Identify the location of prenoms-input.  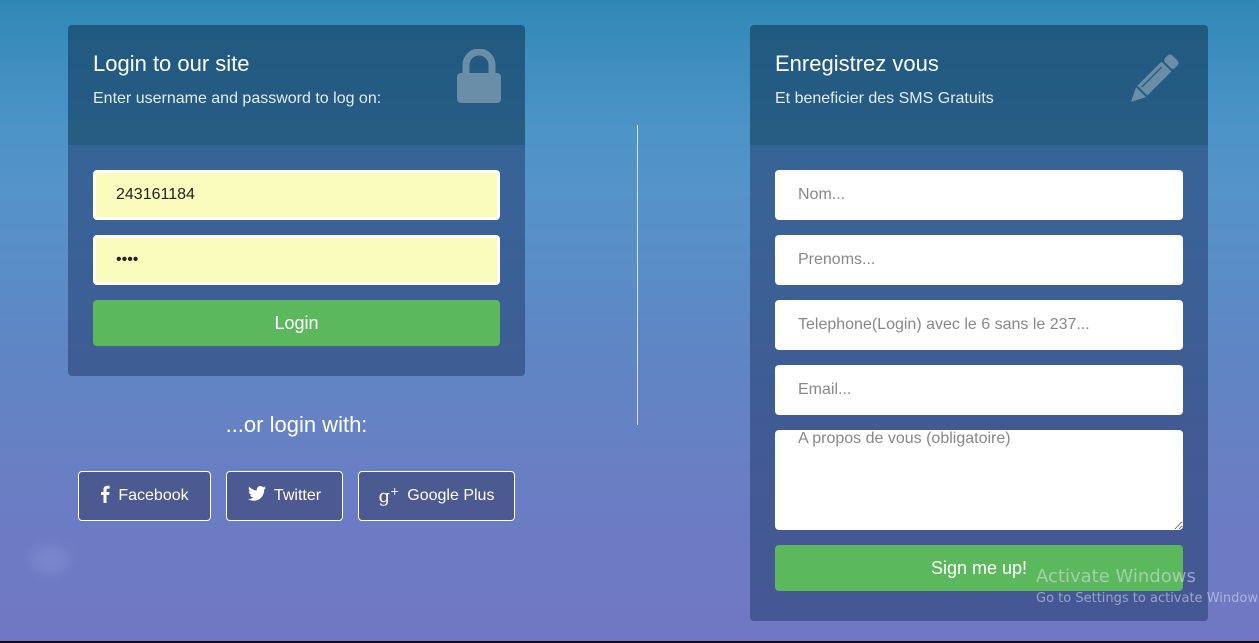
(979, 260).